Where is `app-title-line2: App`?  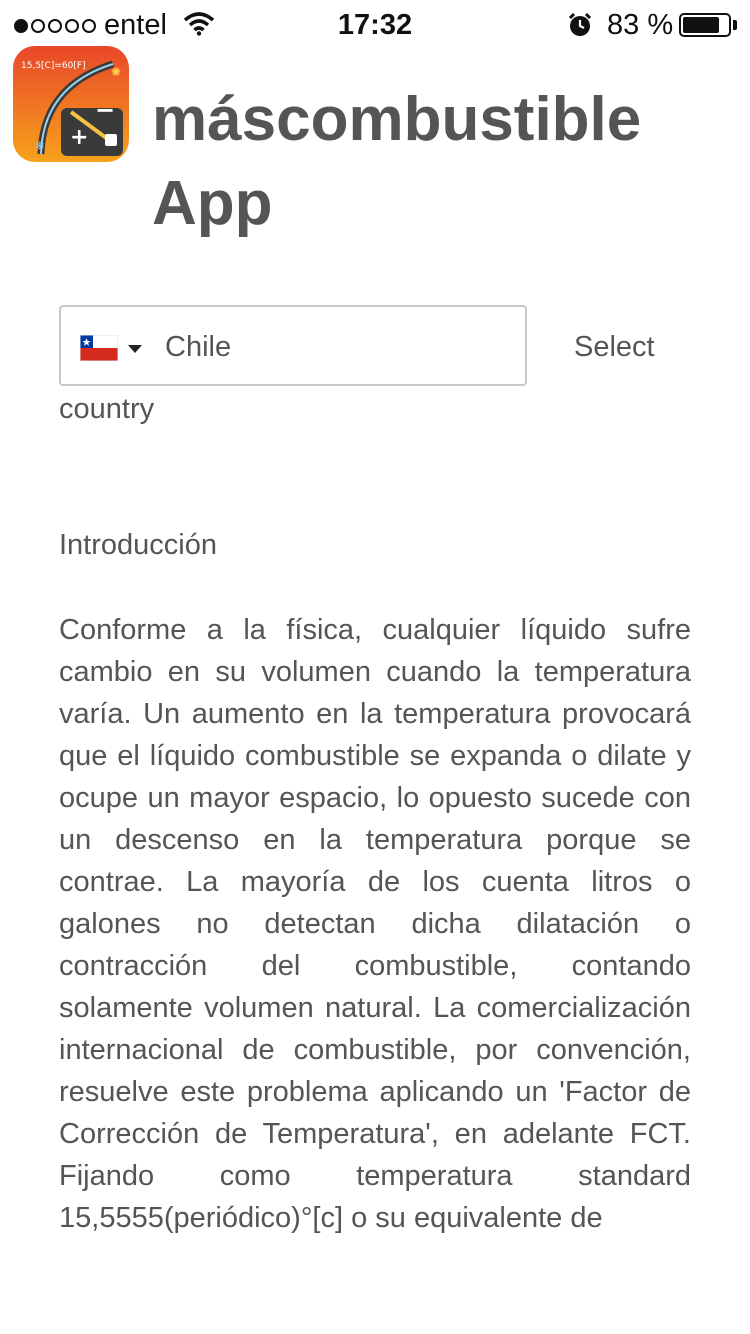
app-title-line2: App is located at coordinates (212, 203).